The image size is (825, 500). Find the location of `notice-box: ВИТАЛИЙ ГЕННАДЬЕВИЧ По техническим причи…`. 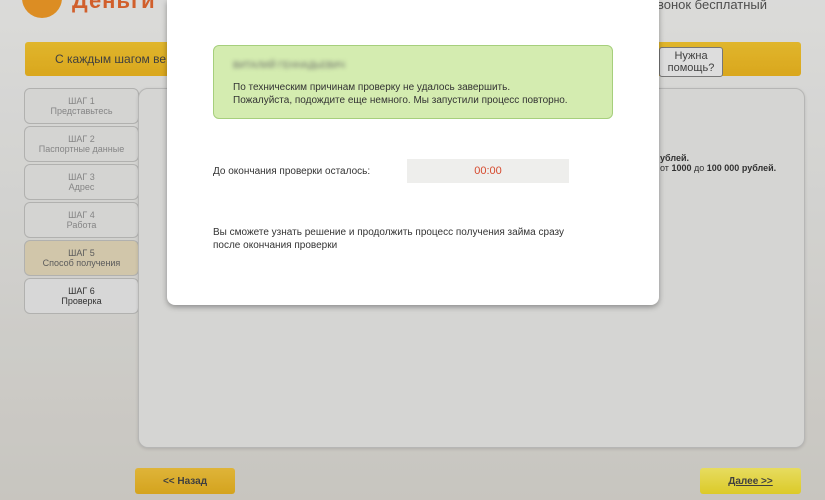

notice-box: ВИТАЛИЙ ГЕННАДЬЕВИЧ По техническим причи… is located at coordinates (413, 82).